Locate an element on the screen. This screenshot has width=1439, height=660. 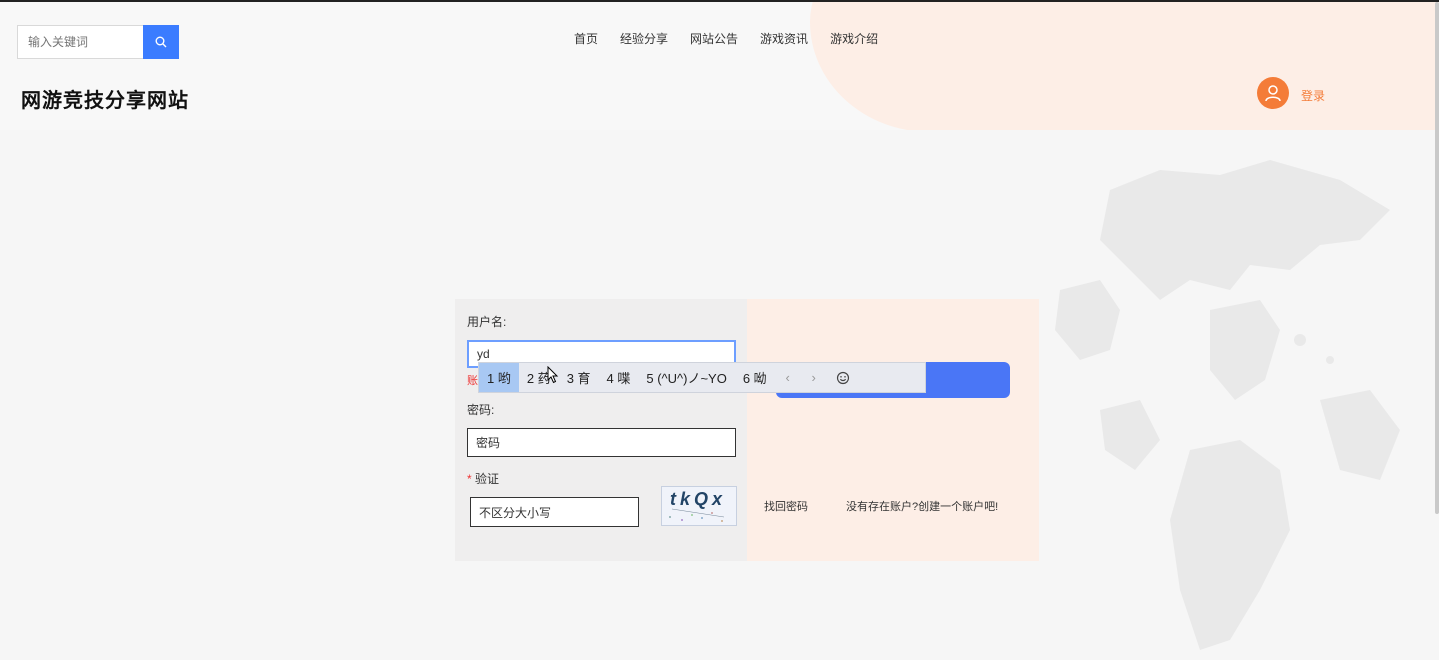
password-label: 密码: is located at coordinates (481, 410).